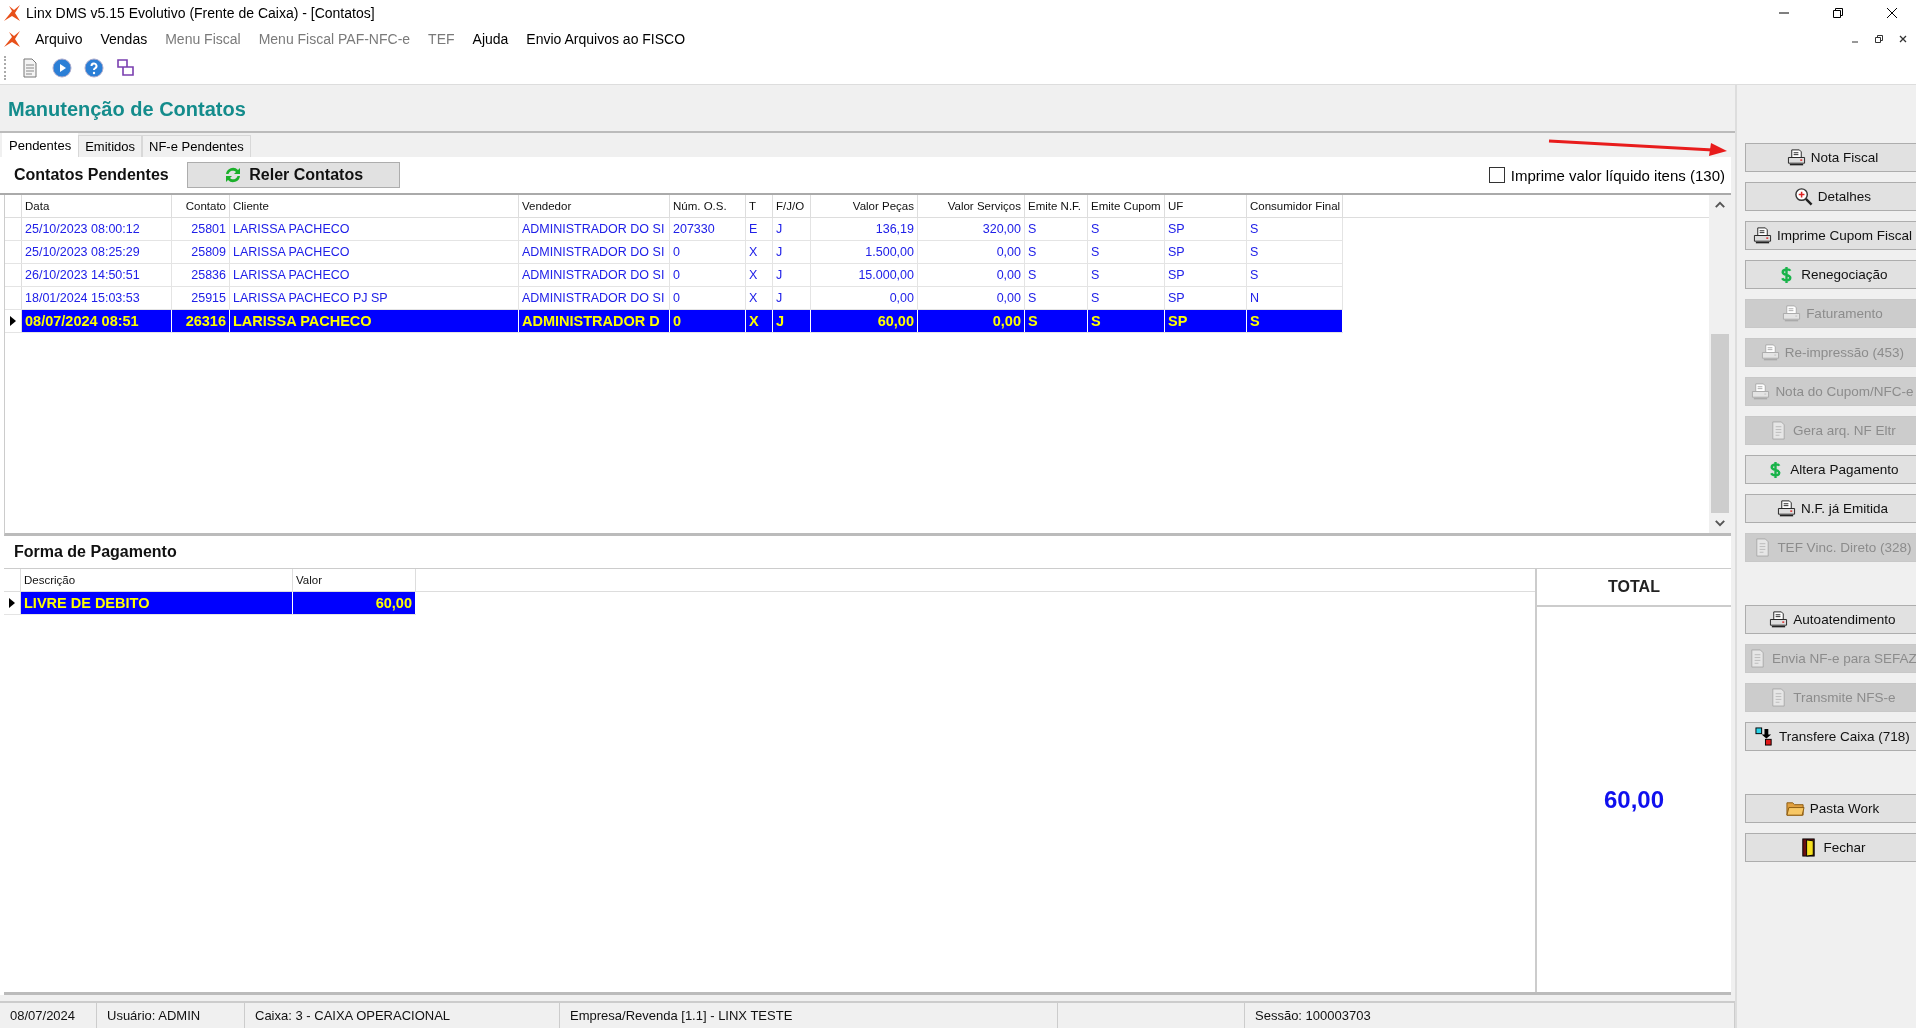  I want to click on column-header: Emite N.F., so click(1056, 206).